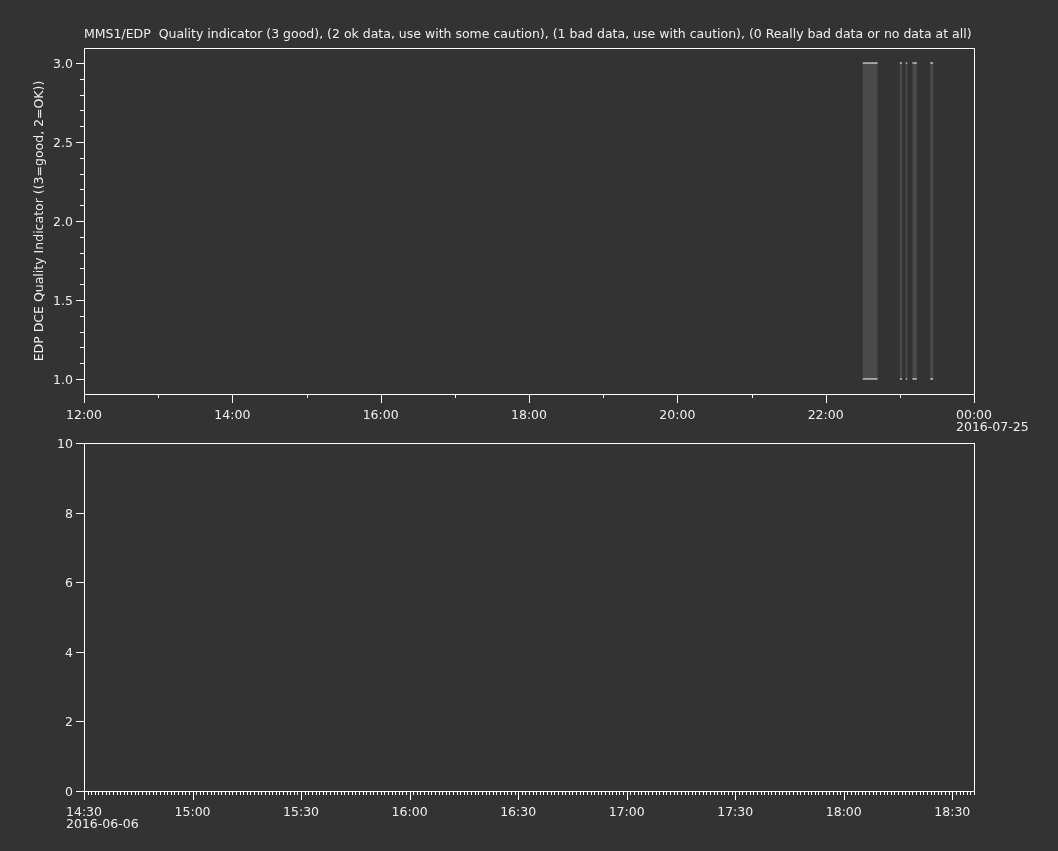 This screenshot has height=851, width=1058. Describe the element at coordinates (69, 791) in the screenshot. I see `axis-tick-label: 0` at that location.